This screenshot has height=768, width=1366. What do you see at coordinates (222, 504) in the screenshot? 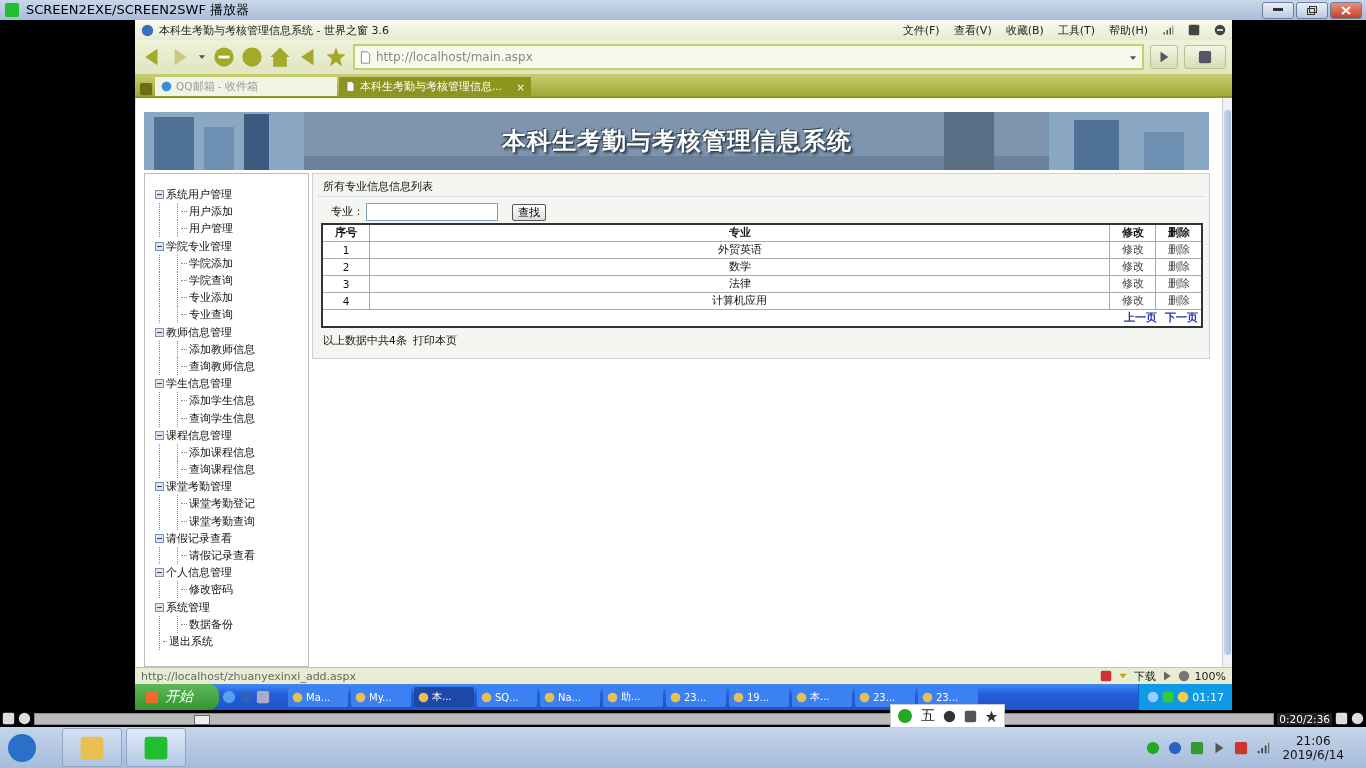
I see `tree-item: 课堂考勤登记` at bounding box center [222, 504].